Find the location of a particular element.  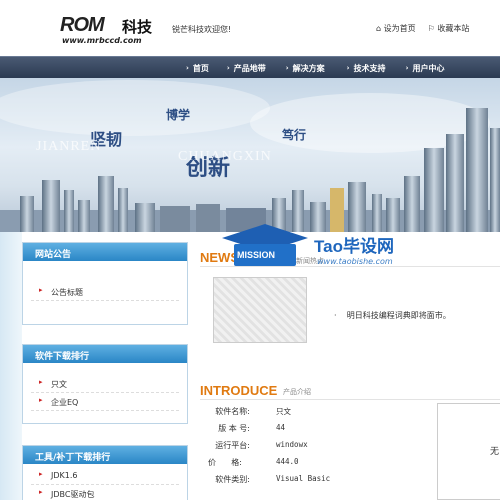

tools-rank-item: ▸ JDK1.6 is located at coordinates (105, 476).